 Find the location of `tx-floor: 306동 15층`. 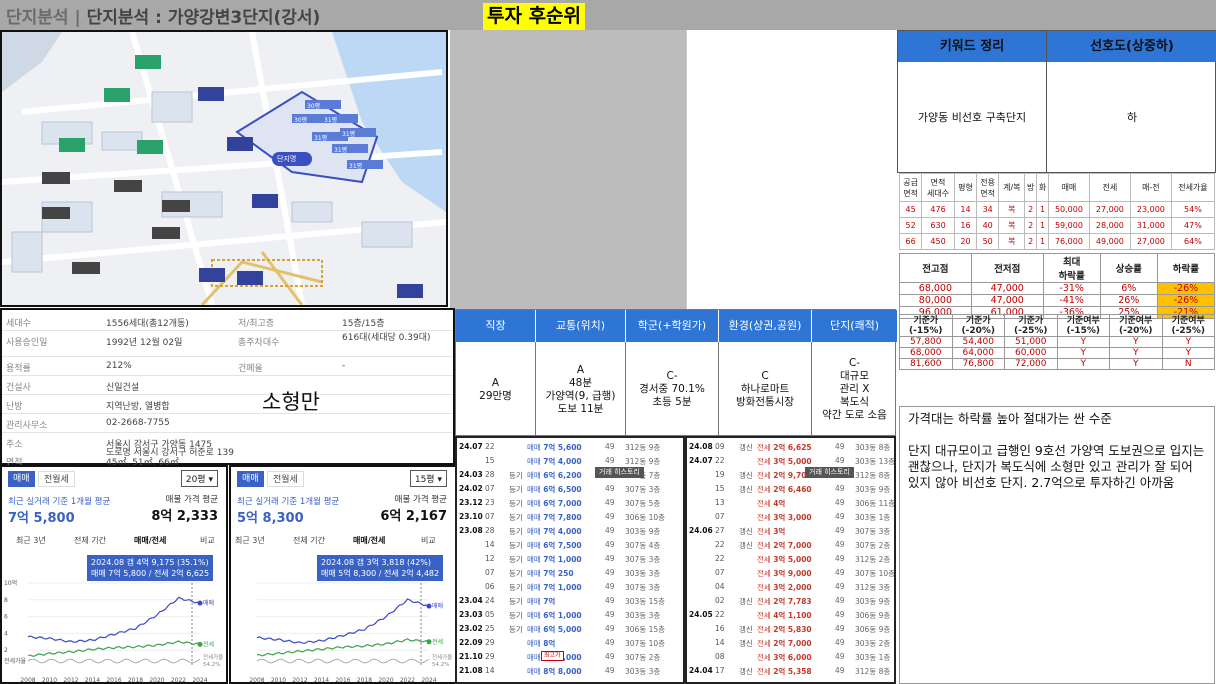

tx-floor: 306동 15층 is located at coordinates (645, 629).